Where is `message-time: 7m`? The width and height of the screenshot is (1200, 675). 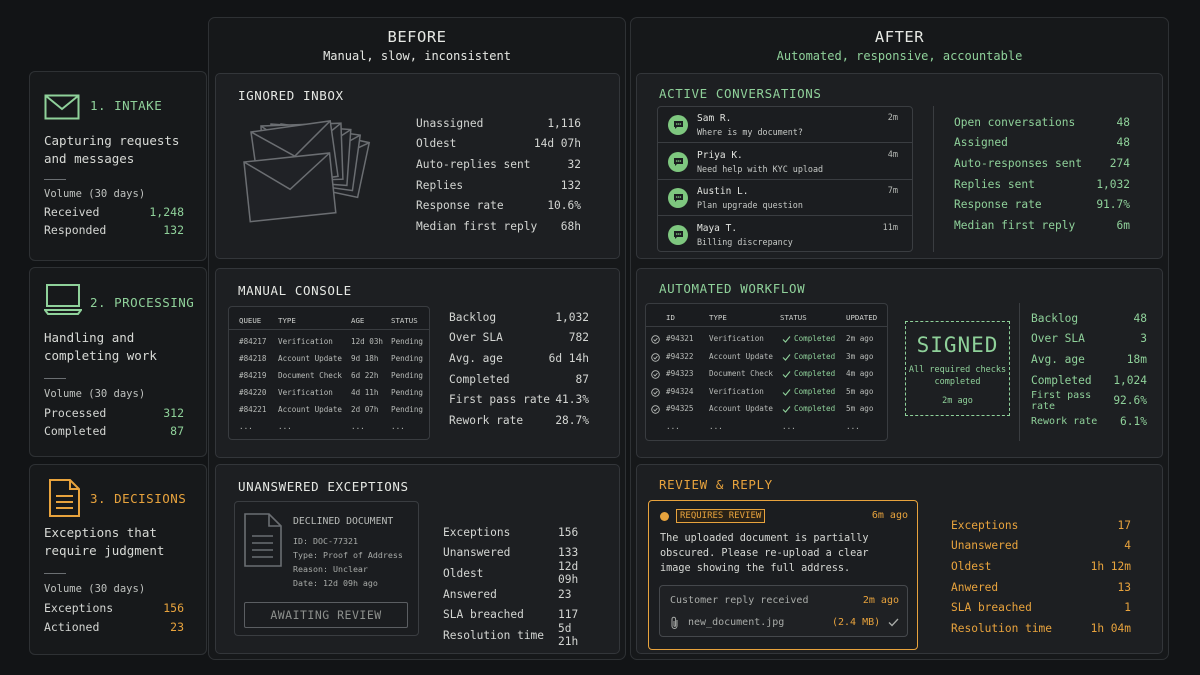
message-time: 7m is located at coordinates (892, 191).